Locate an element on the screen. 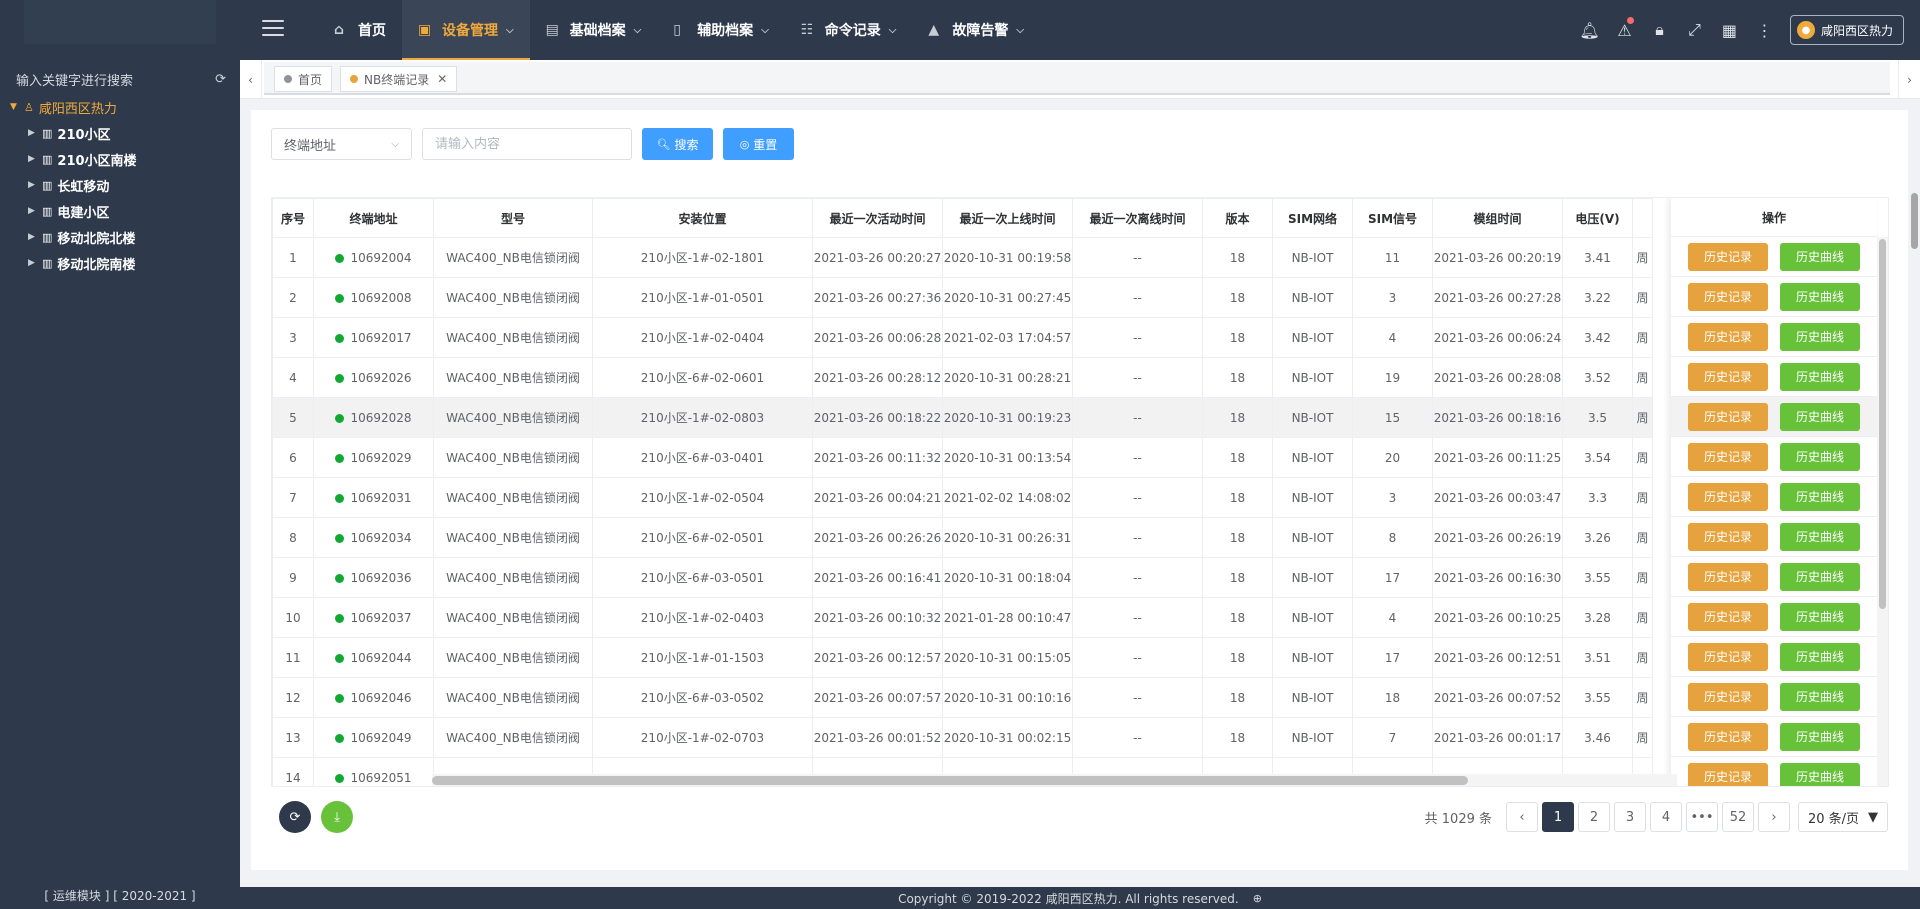  tree-search: 输入关键字进行搜索 ⟳ is located at coordinates (121, 79).